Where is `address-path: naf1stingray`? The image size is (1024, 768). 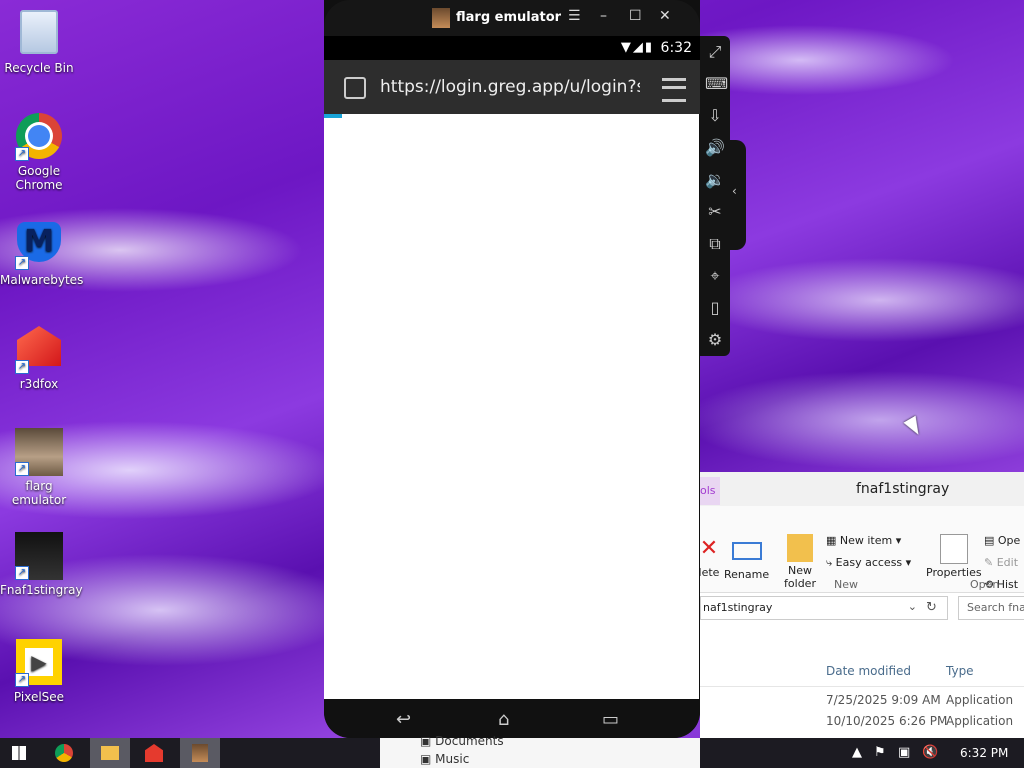
address-path: naf1stingray is located at coordinates (738, 607).